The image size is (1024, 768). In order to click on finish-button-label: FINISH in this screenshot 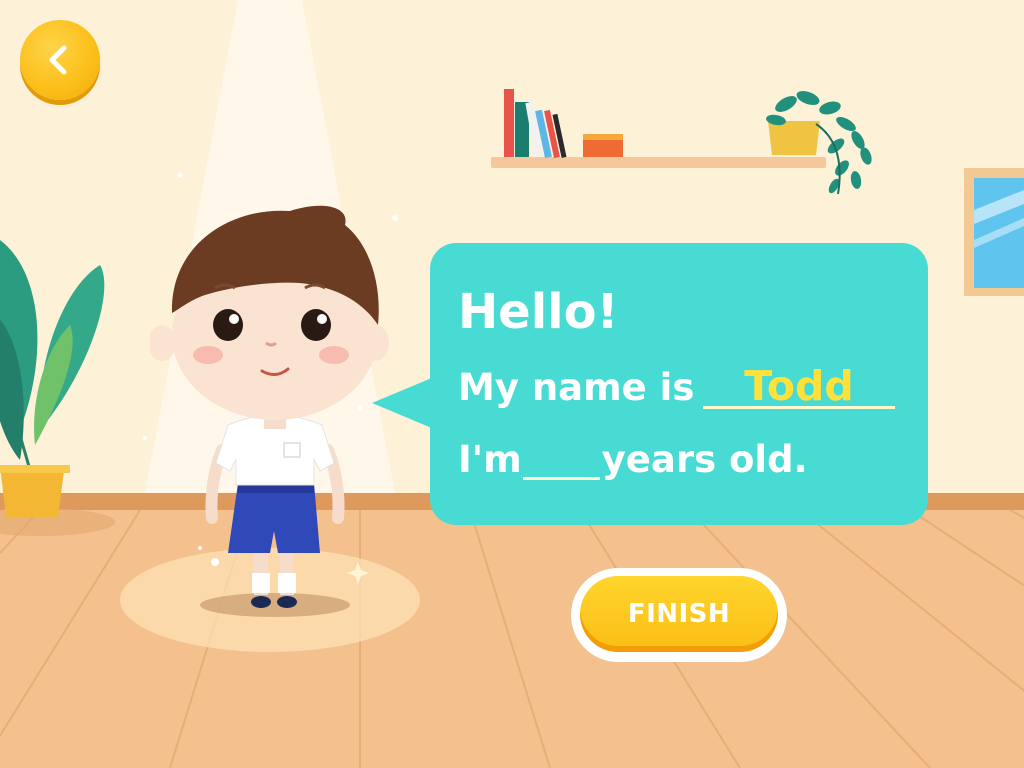, I will do `click(679, 614)`.